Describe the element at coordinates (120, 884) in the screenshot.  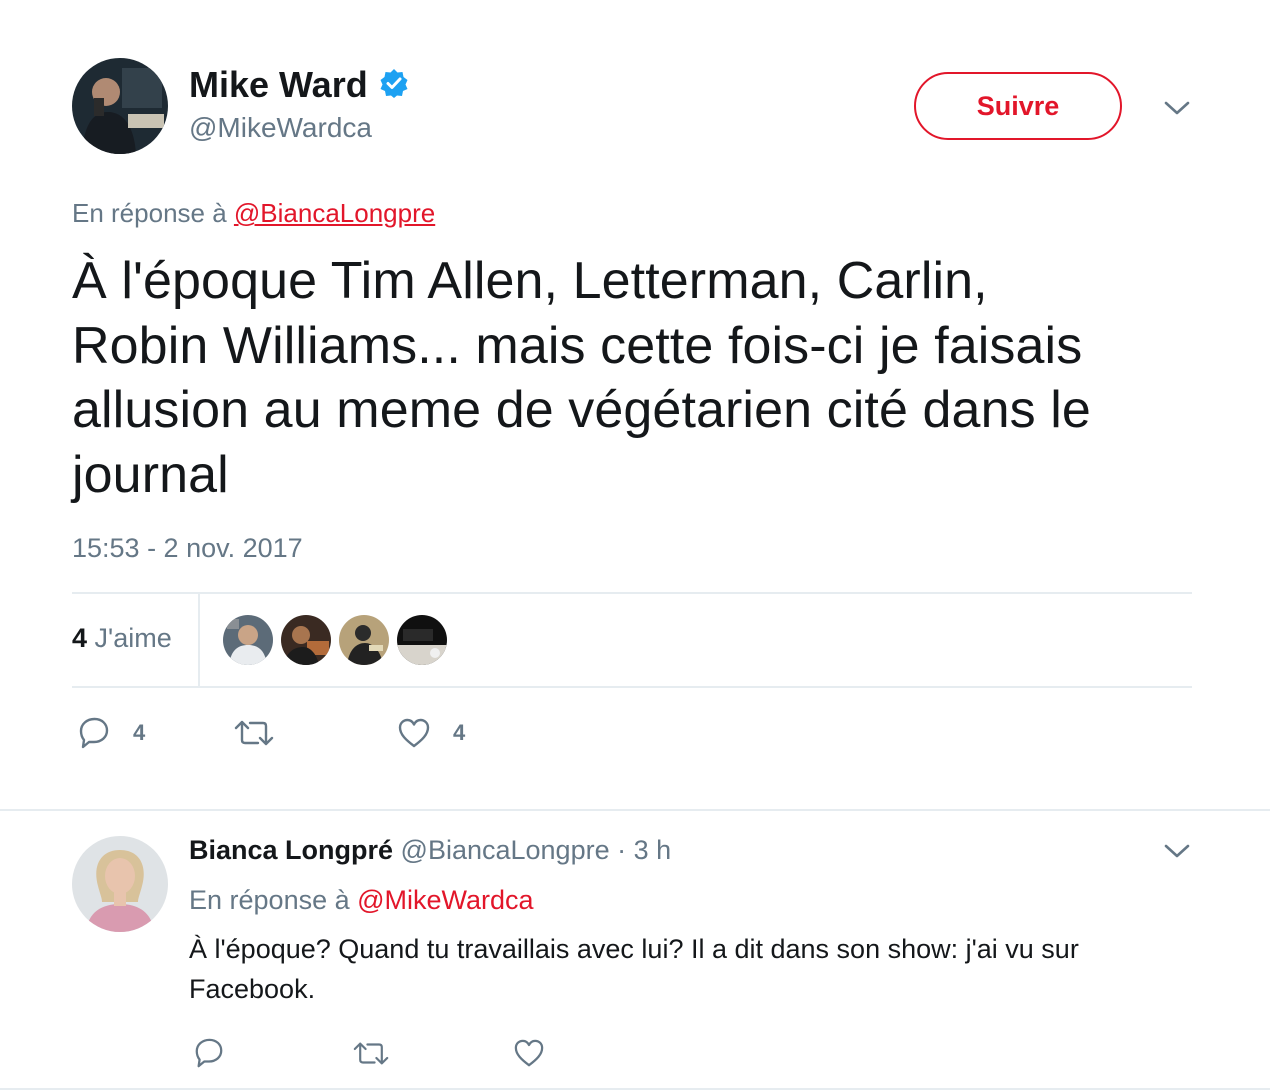
I see `reply-author-avatar` at that location.